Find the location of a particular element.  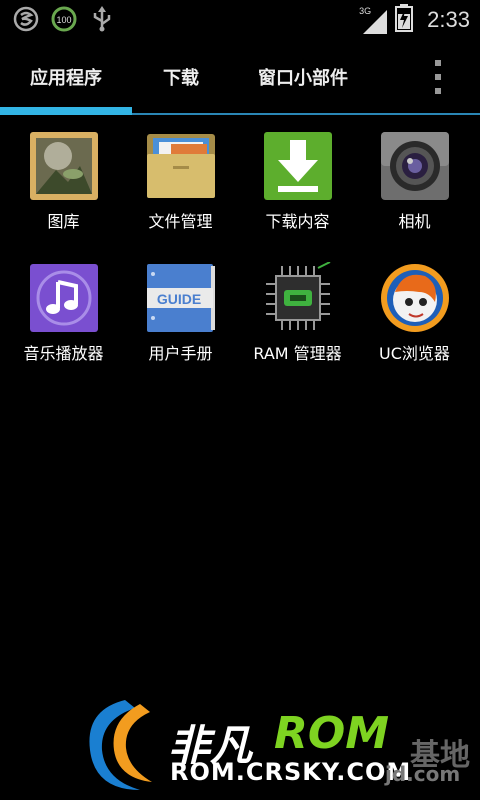

app-ram-manager: RAM 管理器 is located at coordinates (297, 312).